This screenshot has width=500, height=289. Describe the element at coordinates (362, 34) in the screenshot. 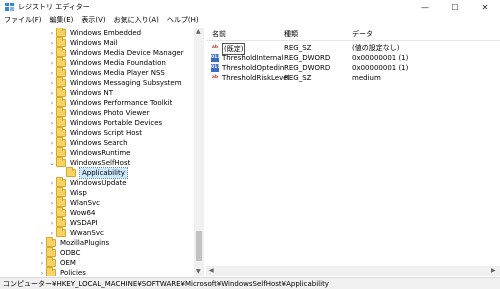

I see `column-header-data: データ` at that location.